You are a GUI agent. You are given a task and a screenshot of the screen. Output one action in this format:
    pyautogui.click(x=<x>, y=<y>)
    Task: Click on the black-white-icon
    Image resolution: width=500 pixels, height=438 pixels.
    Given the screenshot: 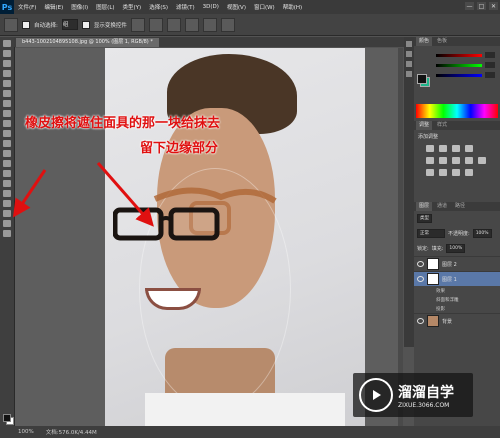 What is the action you would take?
    pyautogui.click(x=469, y=160)
    